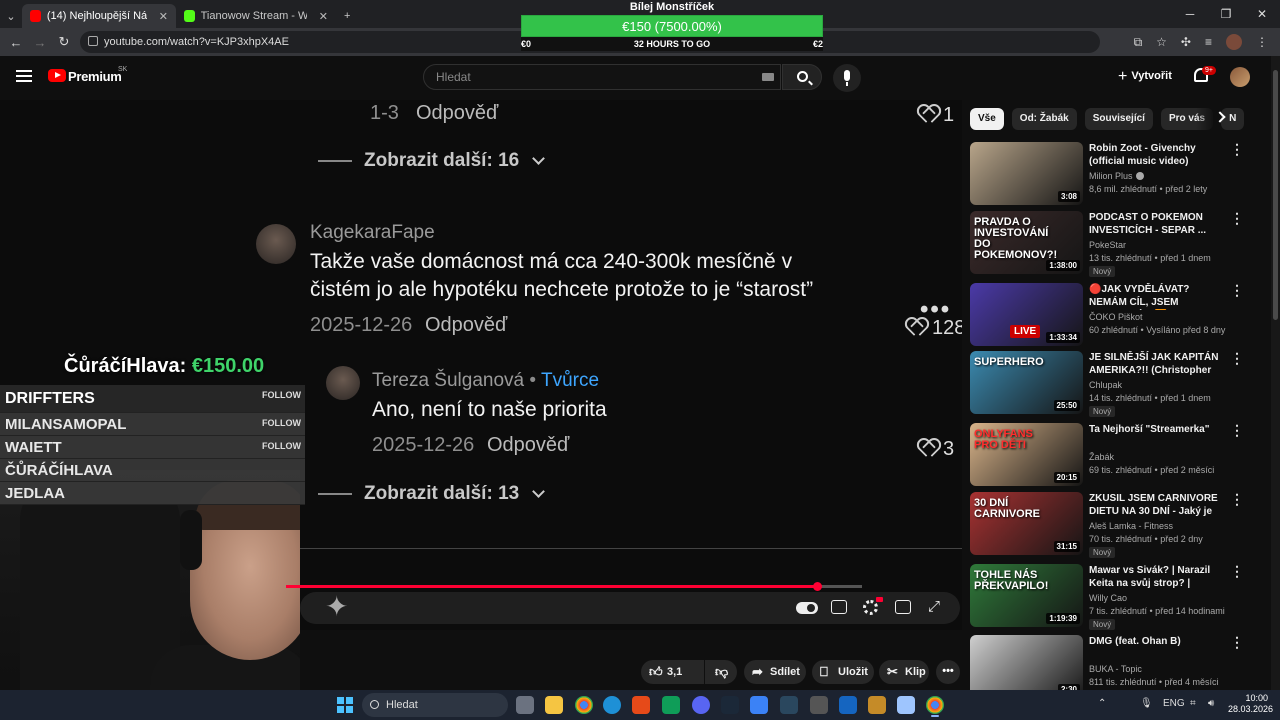 This screenshot has width=1280, height=720. I want to click on settings-gear-icon, so click(870, 607).